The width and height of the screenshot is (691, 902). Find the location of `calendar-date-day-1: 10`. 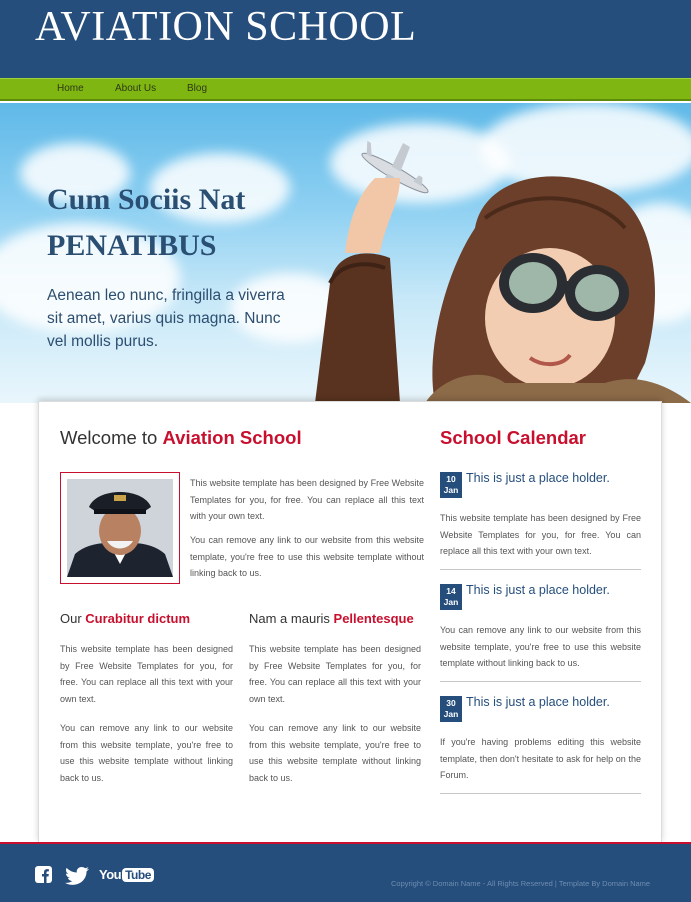

calendar-date-day-1: 10 is located at coordinates (451, 479).